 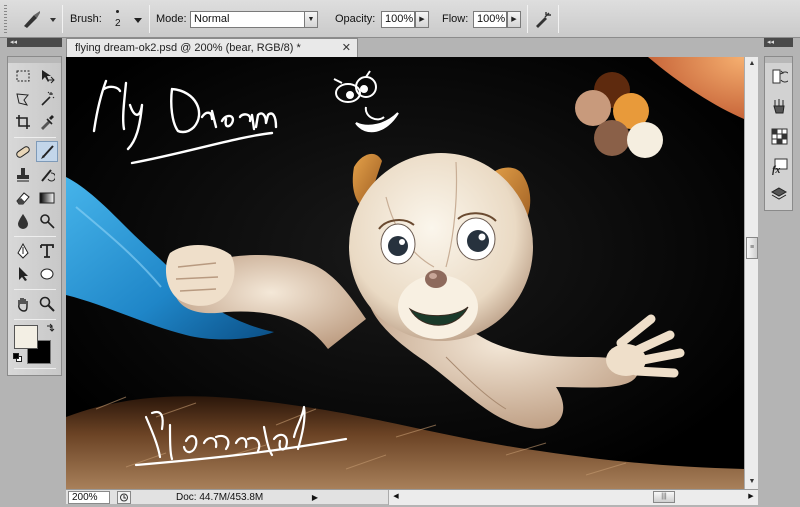 I want to click on hand-icon, so click(x=23, y=304).